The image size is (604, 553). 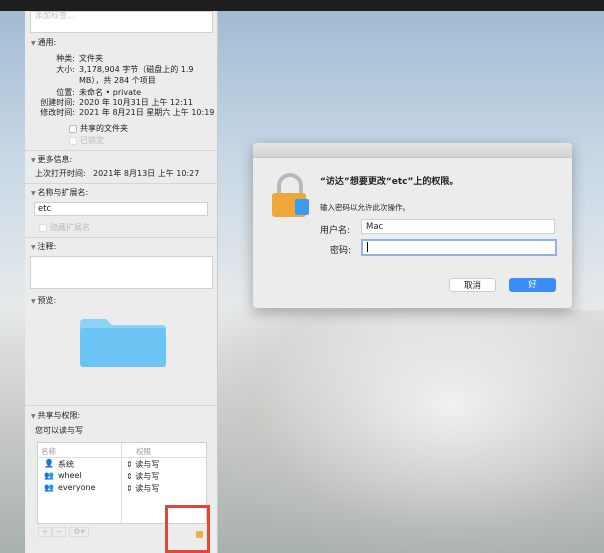 I want to click on ok-button: 好, so click(x=532, y=285).